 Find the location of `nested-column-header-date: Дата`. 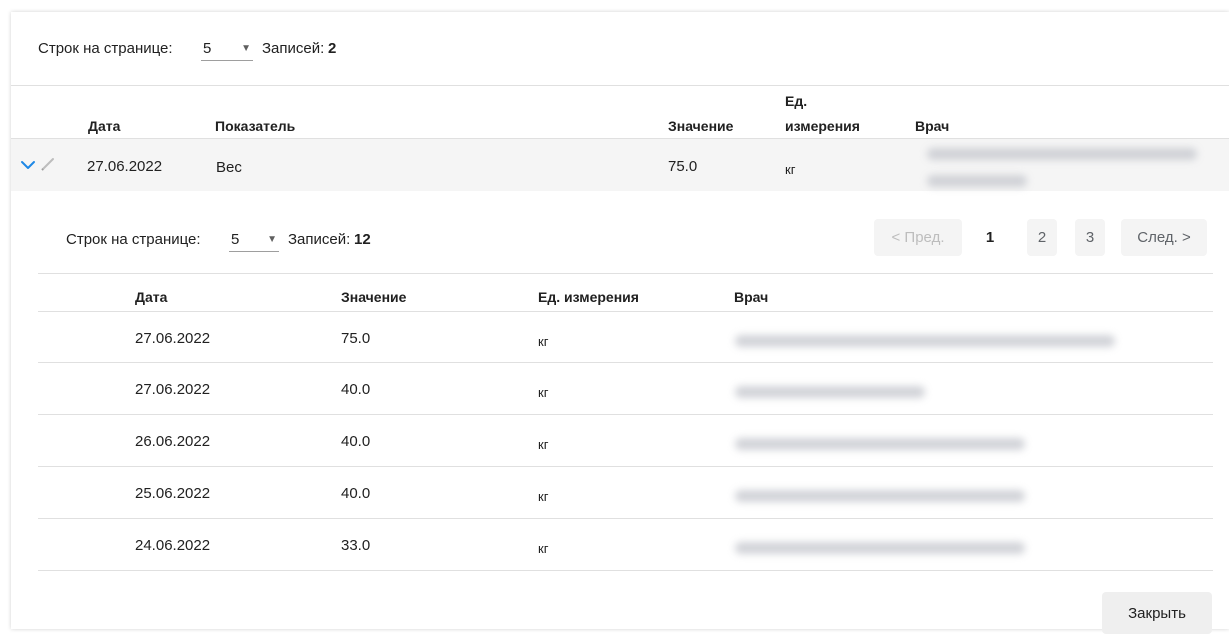

nested-column-header-date: Дата is located at coordinates (151, 297).